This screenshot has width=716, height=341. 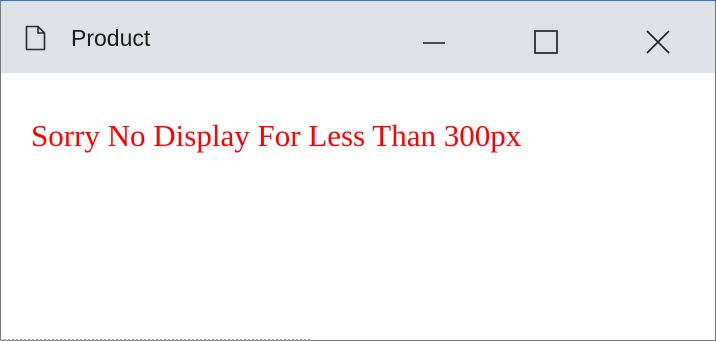 I want to click on minimize-button, so click(x=434, y=37).